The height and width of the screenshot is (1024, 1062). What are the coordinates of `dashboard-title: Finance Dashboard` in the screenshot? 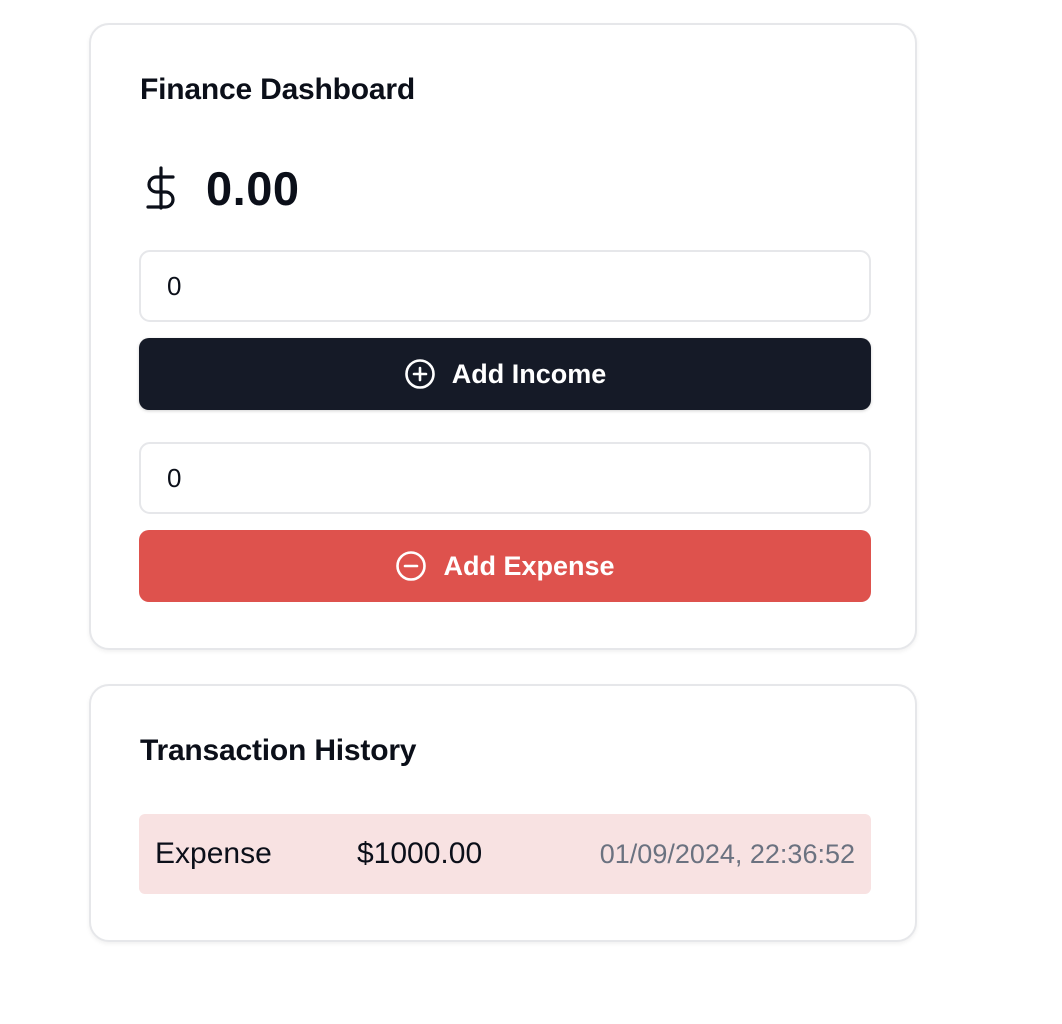 It's located at (277, 89).